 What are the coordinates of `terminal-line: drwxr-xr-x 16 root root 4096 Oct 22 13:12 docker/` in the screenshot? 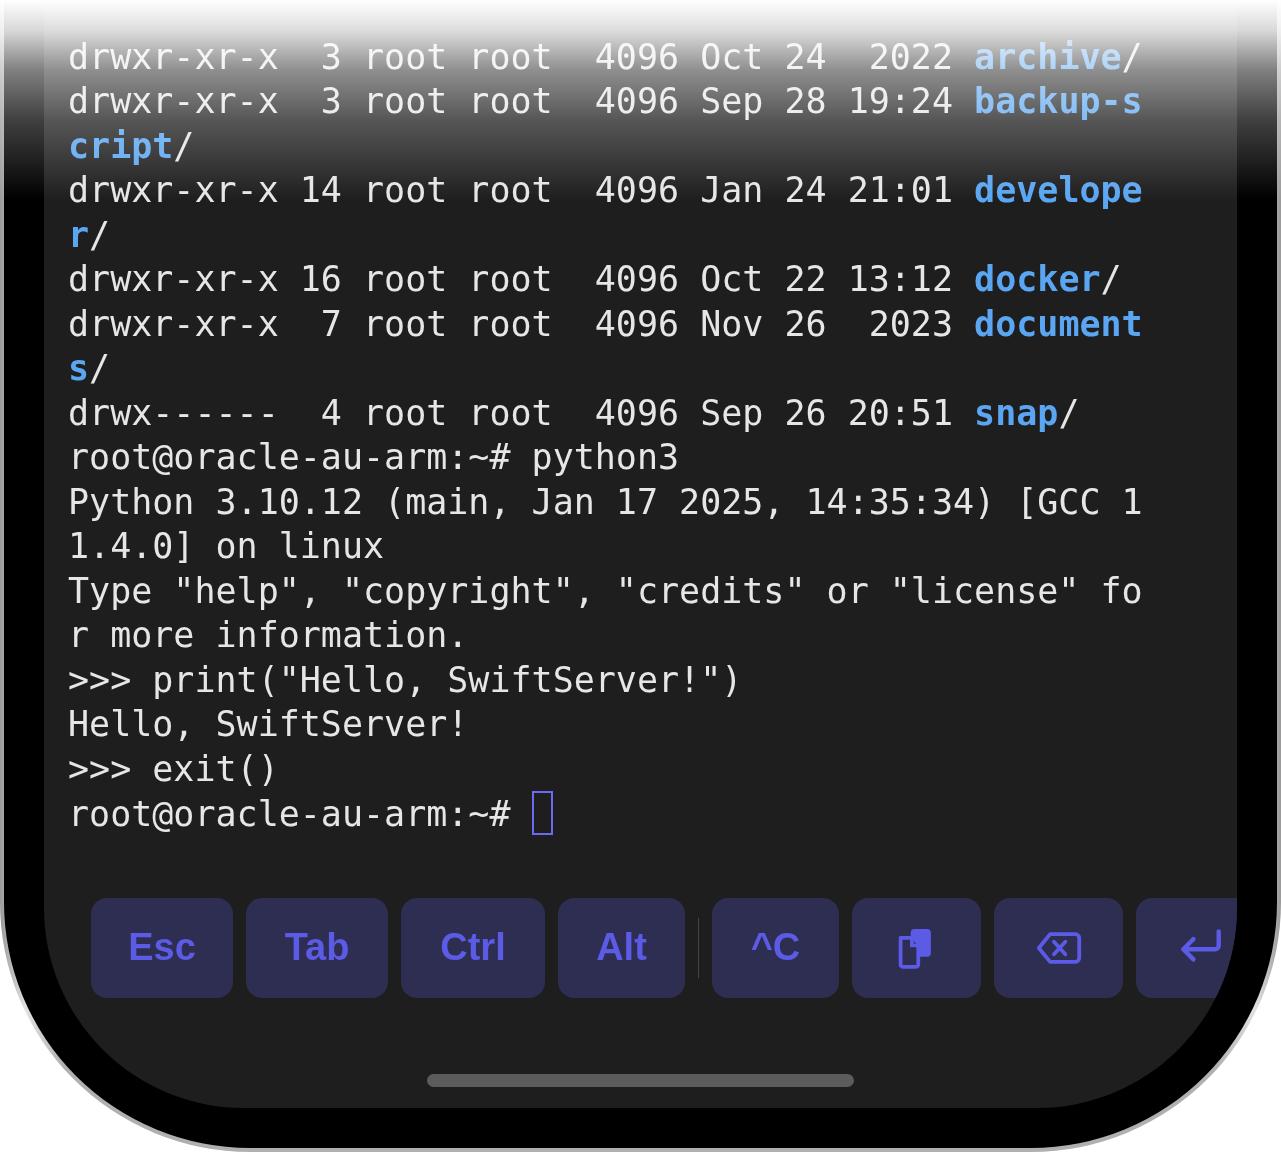 It's located at (595, 279).